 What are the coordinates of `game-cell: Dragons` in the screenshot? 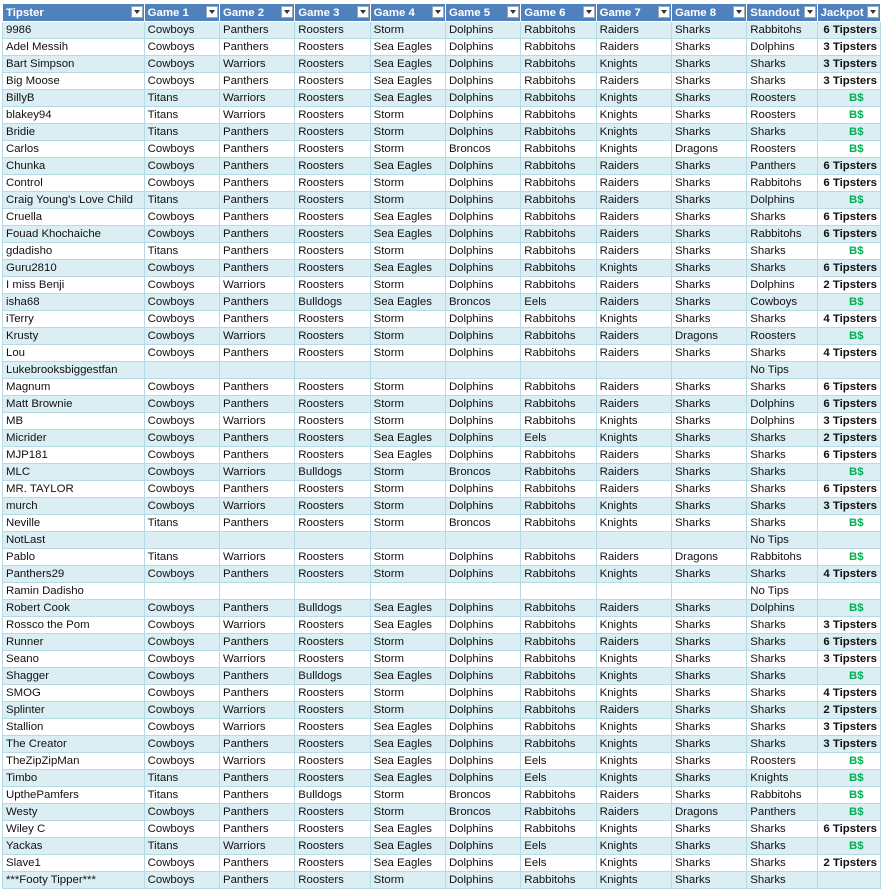 It's located at (709, 812).